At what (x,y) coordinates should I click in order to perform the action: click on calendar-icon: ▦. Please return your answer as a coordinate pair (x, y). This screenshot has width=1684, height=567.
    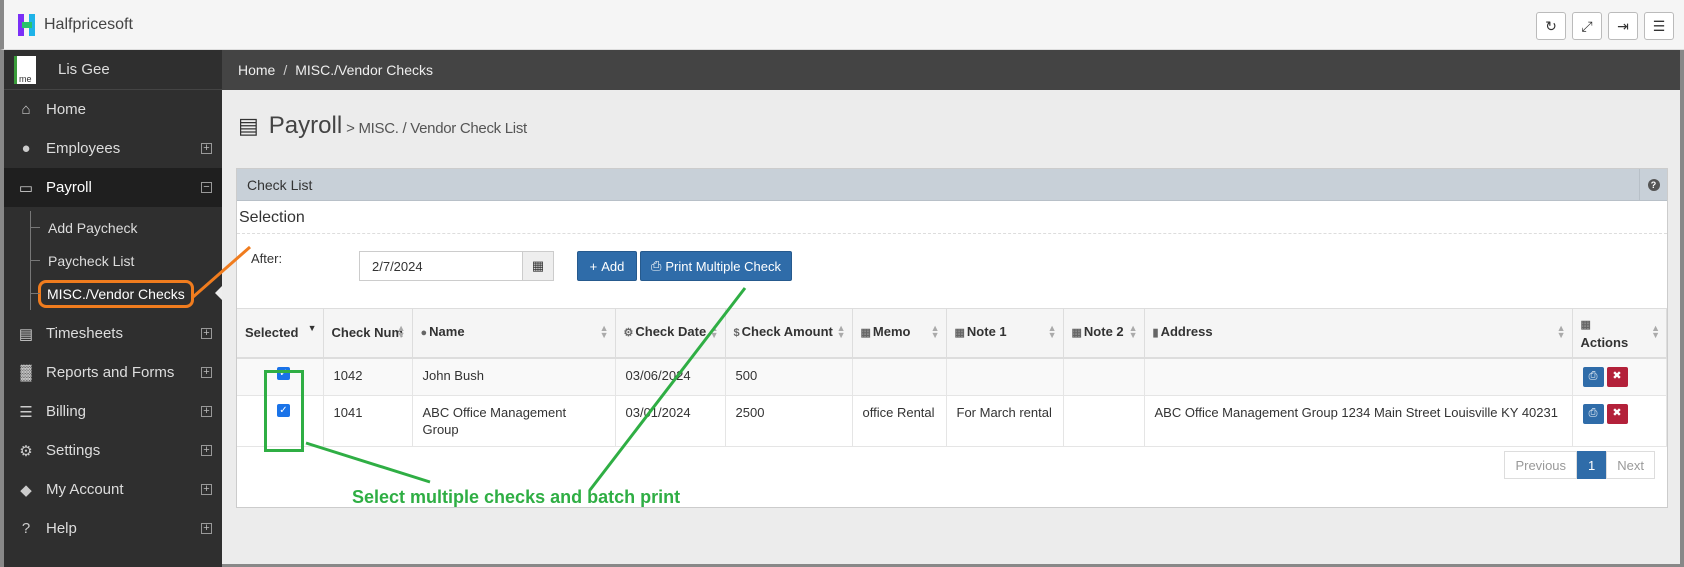
    Looking at the image, I should click on (537, 266).